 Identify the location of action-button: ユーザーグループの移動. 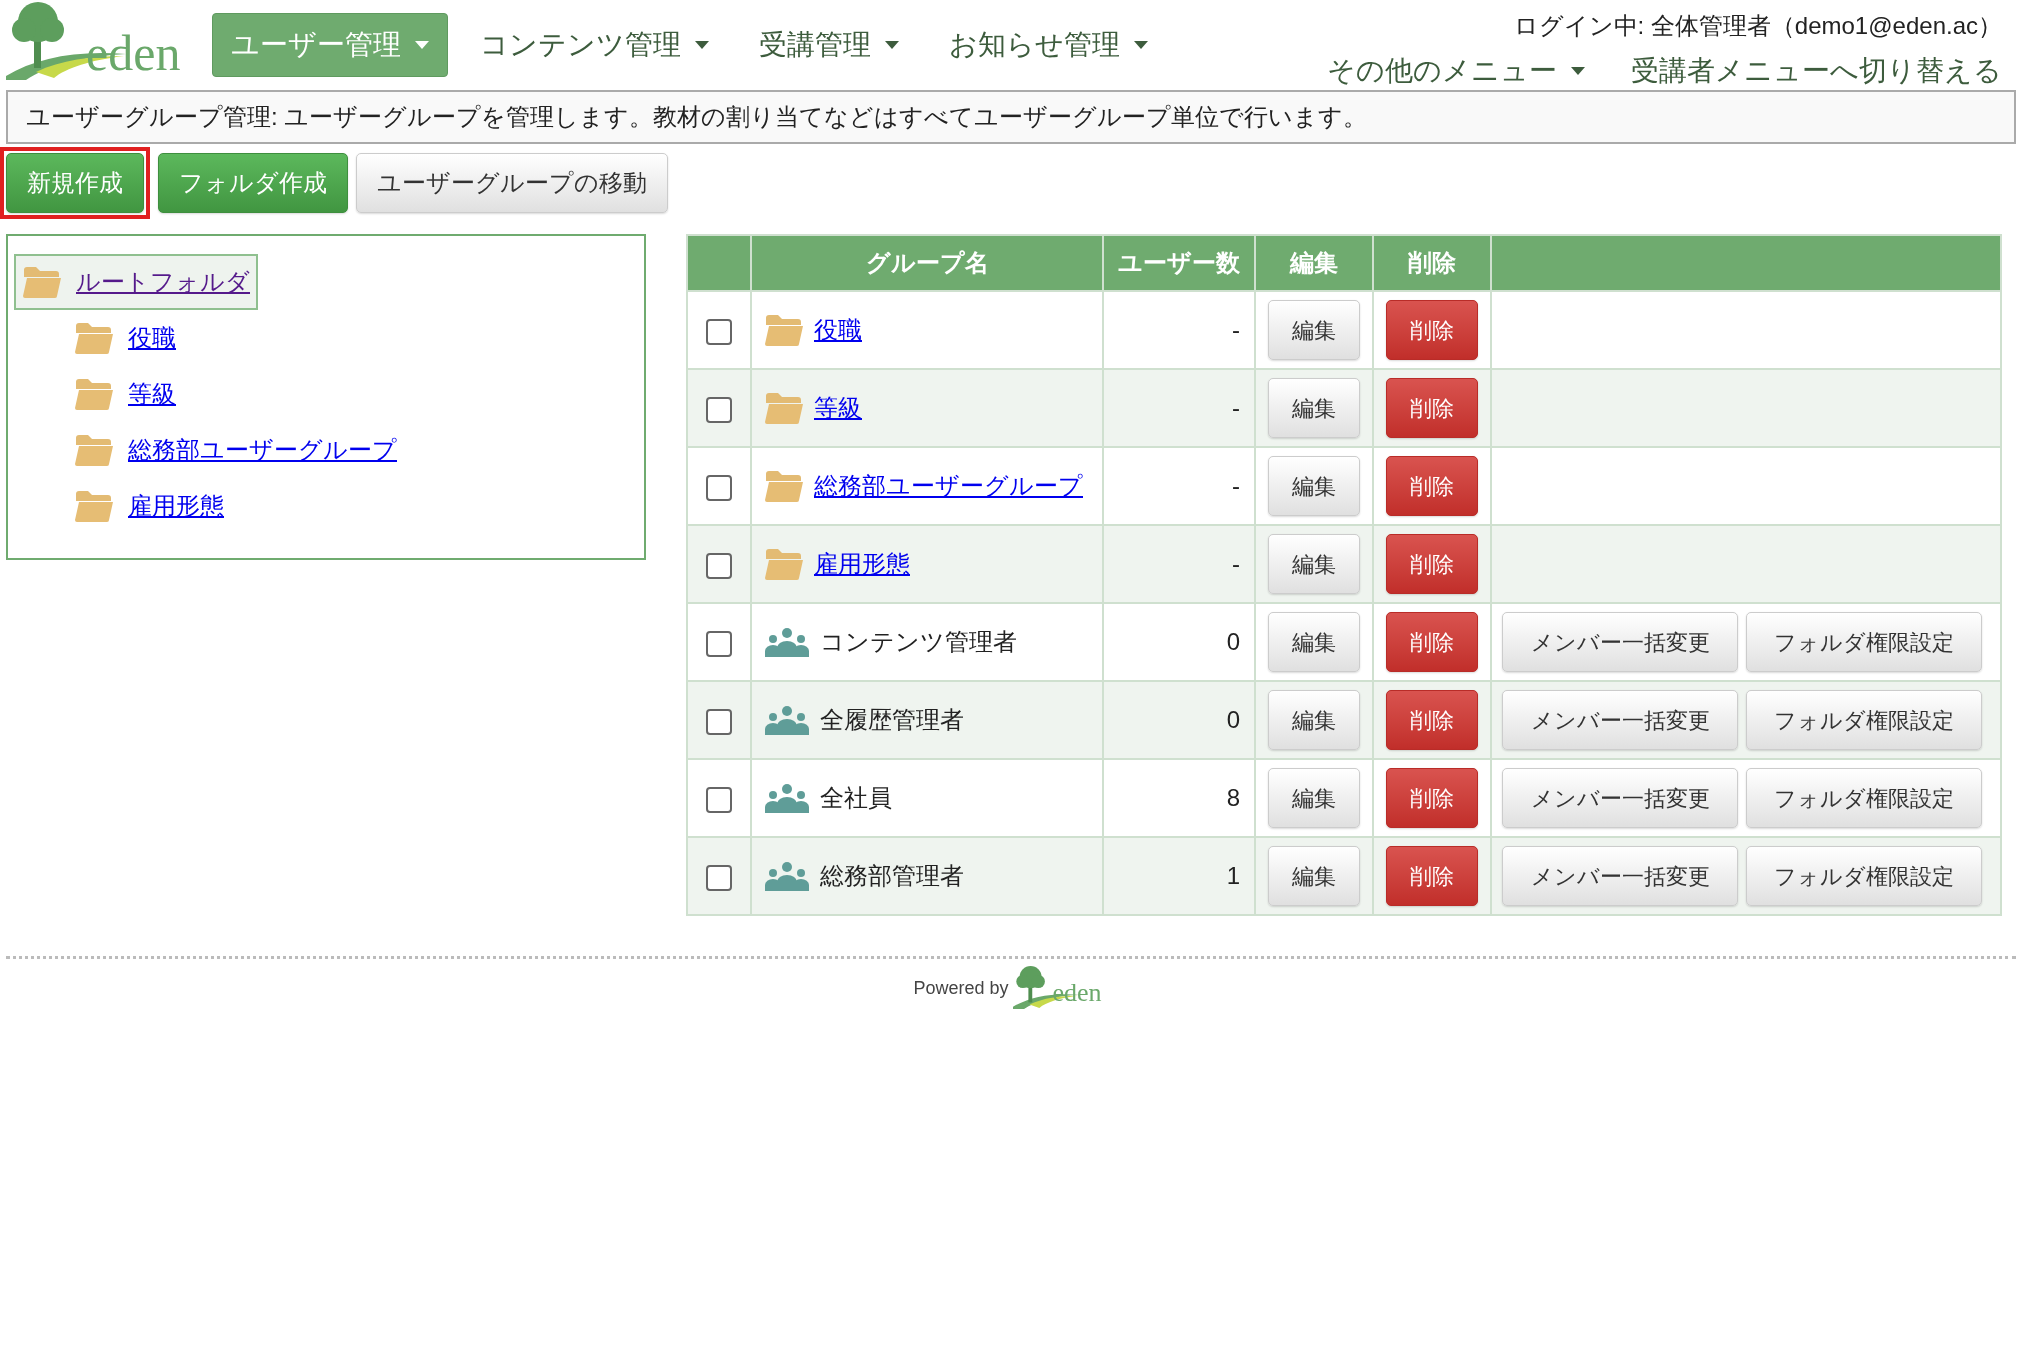
(512, 183).